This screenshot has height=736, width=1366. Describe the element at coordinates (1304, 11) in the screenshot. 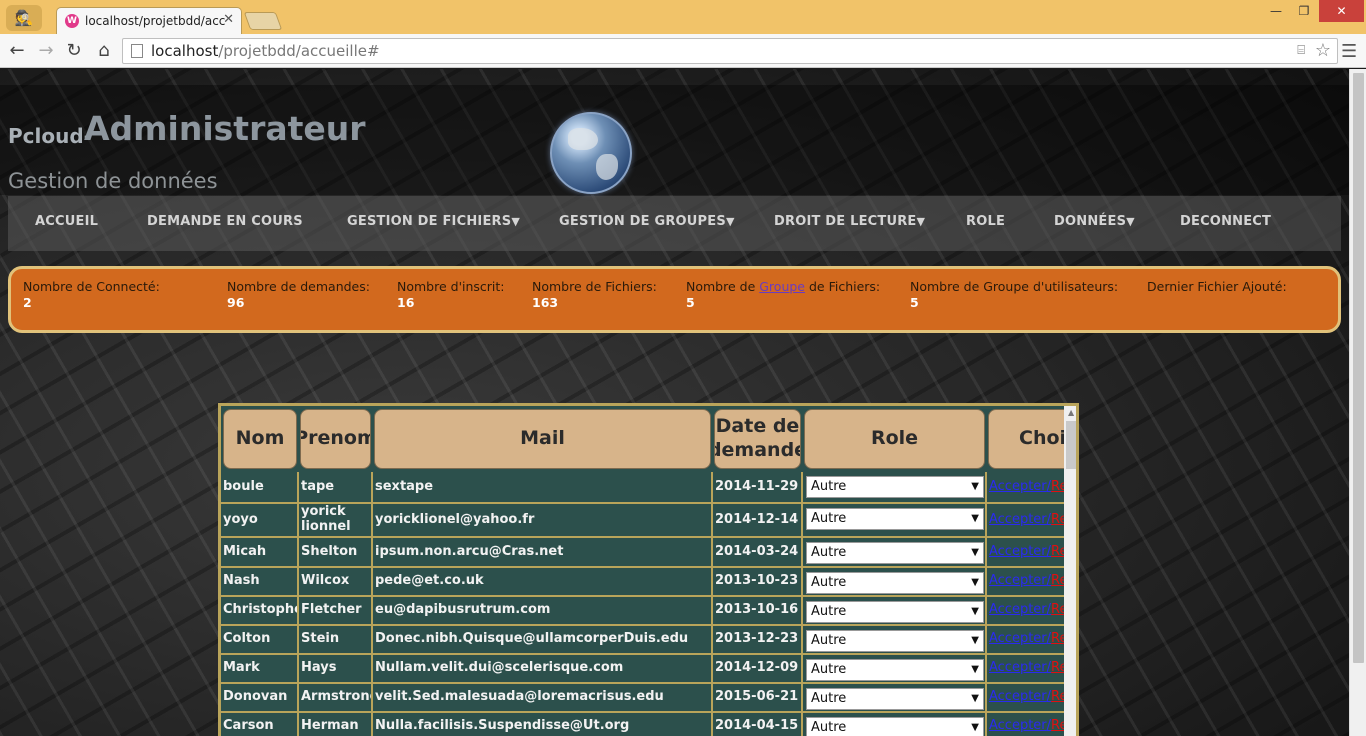

I see `maximize-icon: ❐` at that location.